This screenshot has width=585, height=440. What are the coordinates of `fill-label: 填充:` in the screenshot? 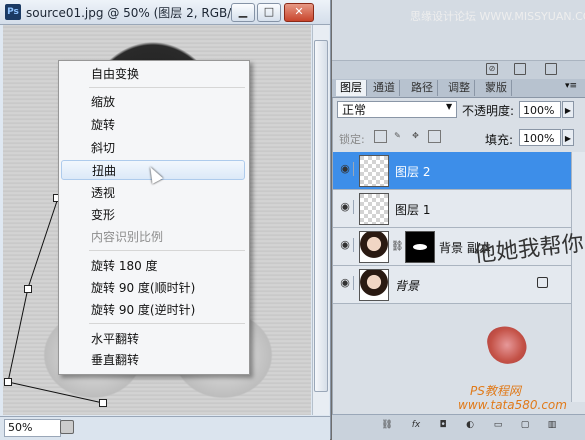 It's located at (499, 140).